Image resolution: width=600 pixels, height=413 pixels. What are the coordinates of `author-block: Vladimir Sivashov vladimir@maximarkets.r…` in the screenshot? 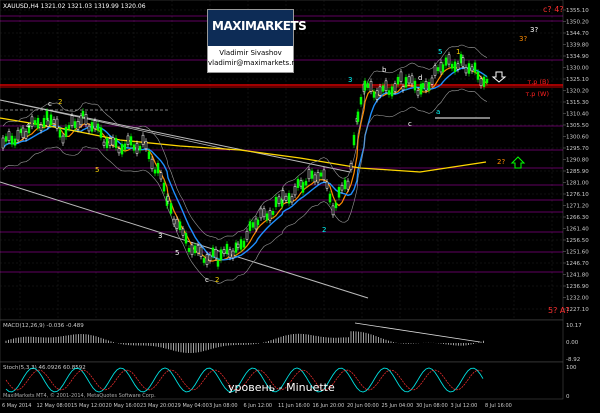 It's located at (253, 58).